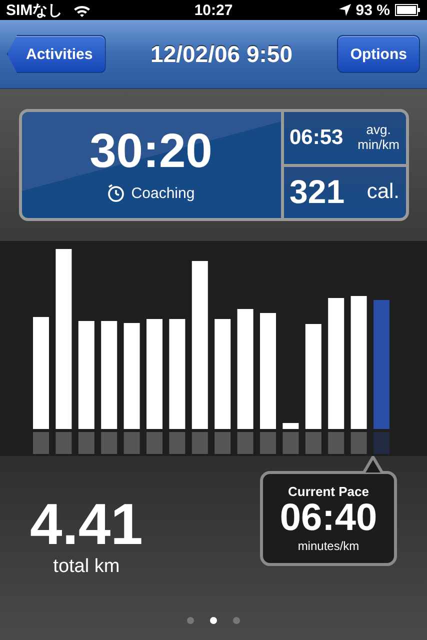 The height and width of the screenshot is (640, 427). Describe the element at coordinates (86, 525) in the screenshot. I see `distance-value: 4.41` at that location.